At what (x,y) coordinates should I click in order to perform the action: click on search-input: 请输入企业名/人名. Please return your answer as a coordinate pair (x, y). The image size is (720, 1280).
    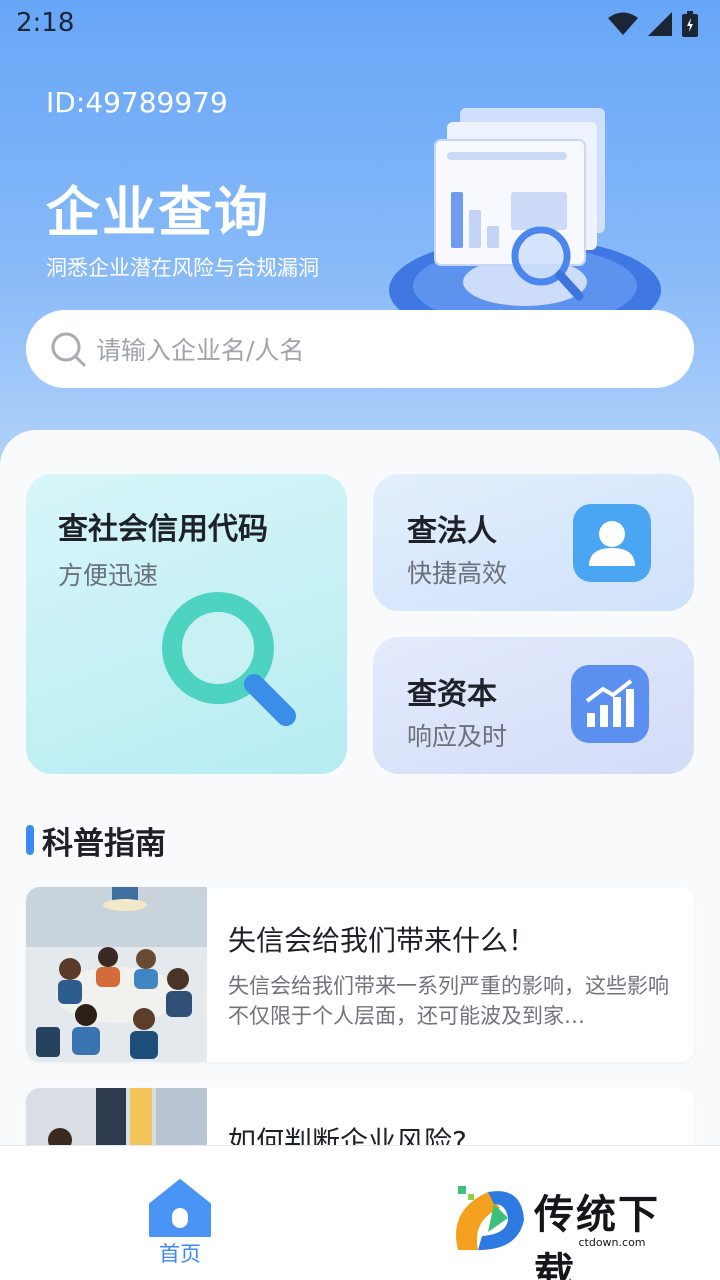
    Looking at the image, I should click on (200, 349).